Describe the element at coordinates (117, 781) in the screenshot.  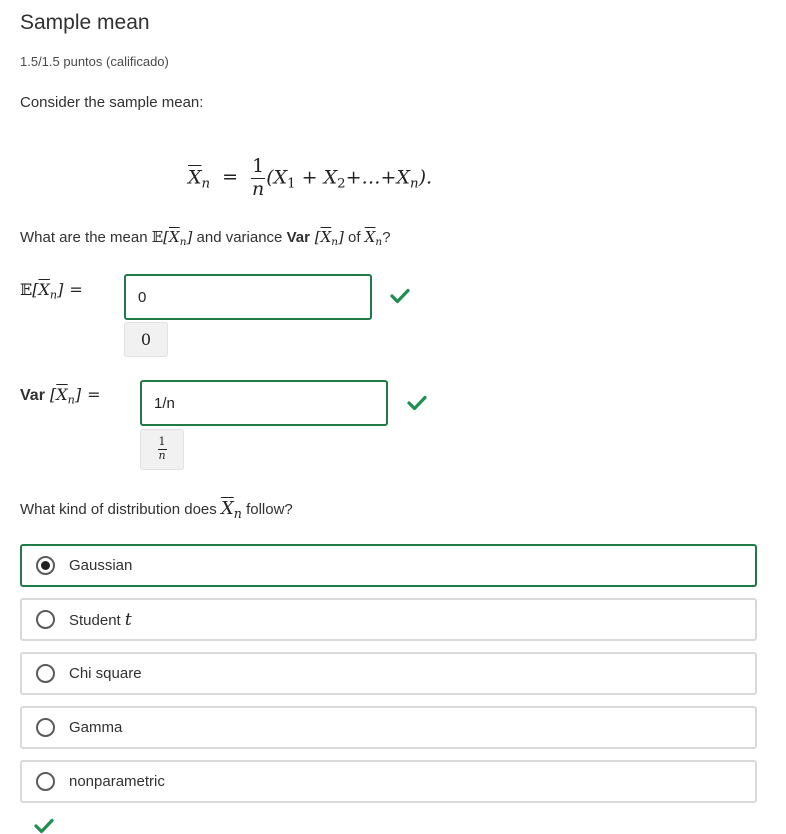
I see `option-label: nonparametric` at that location.